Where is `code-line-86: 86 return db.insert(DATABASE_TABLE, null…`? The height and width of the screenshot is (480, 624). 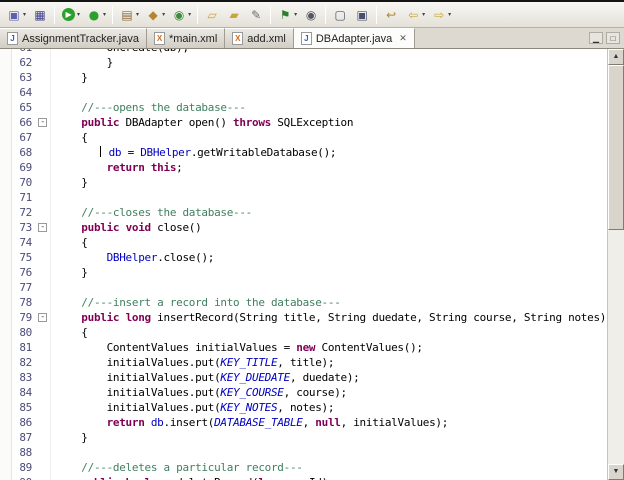
code-line-86: 86 return db.insert(DATABASE_TABLE, null… is located at coordinates (309, 422).